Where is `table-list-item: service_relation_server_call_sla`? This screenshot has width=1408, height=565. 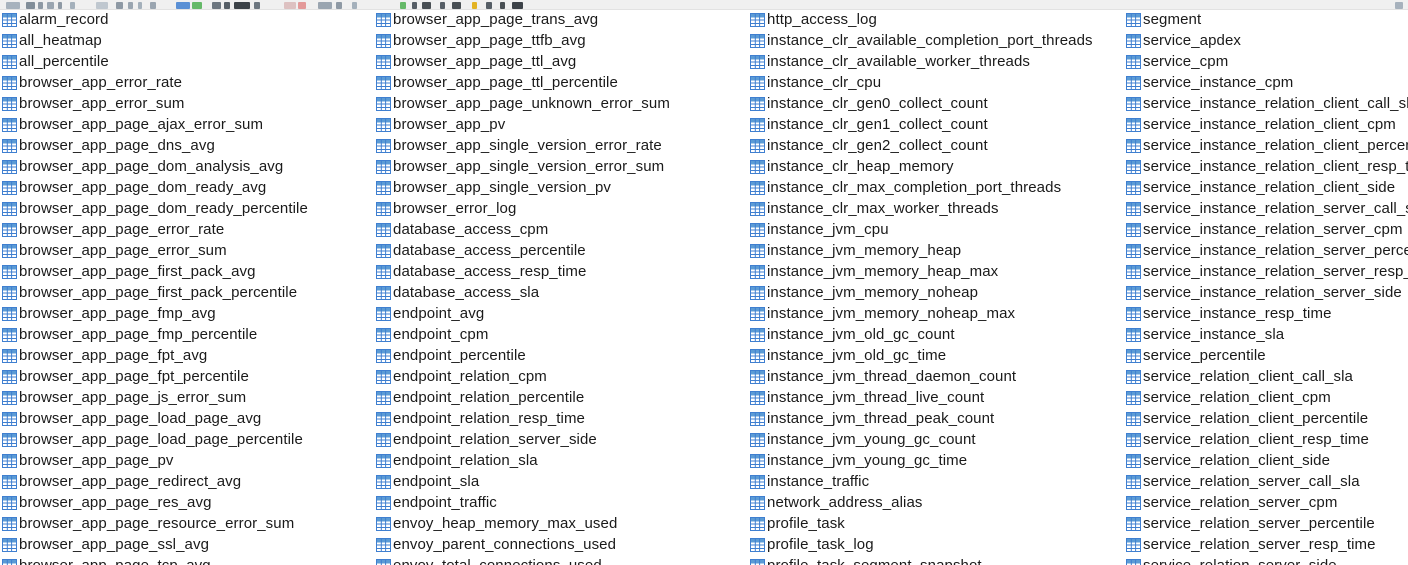 table-list-item: service_relation_server_call_sla is located at coordinates (1267, 481).